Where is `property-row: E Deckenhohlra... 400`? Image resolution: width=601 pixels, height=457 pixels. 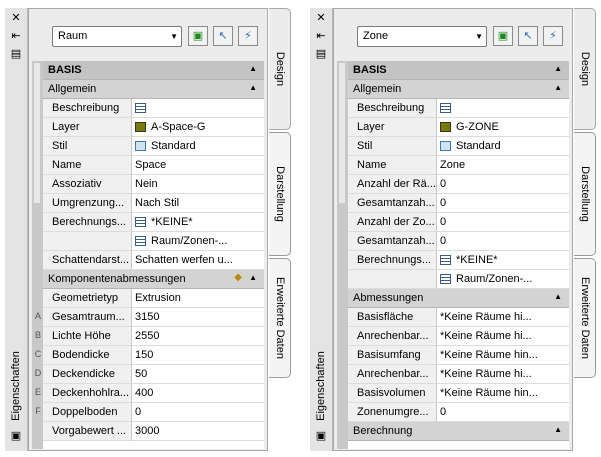 property-row: E Deckenhohlra... 400 is located at coordinates (149, 393).